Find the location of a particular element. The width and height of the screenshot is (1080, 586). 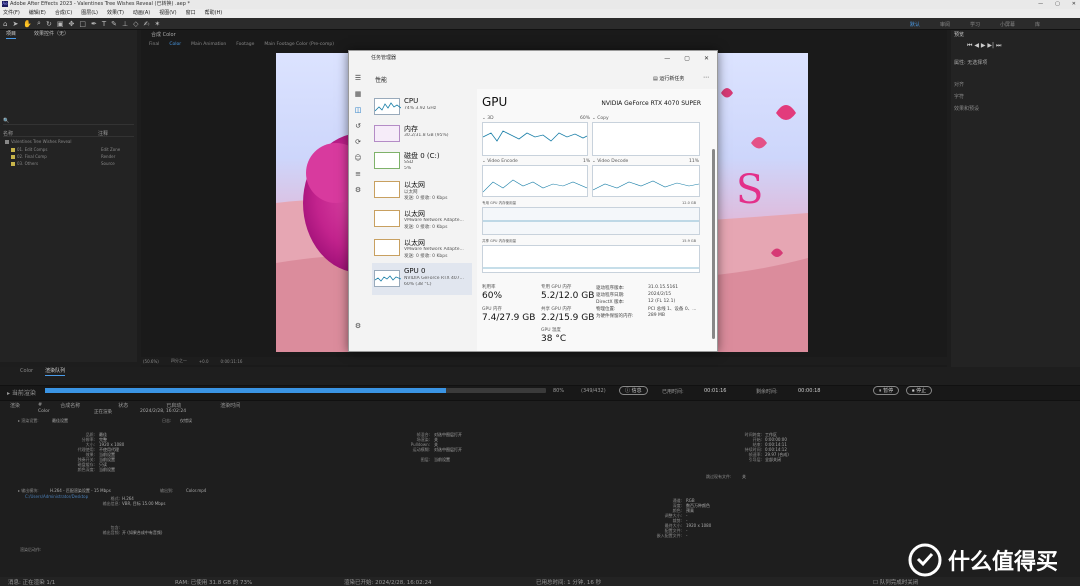

stamp-tool-icon: ⊥ is located at coordinates (125, 24).